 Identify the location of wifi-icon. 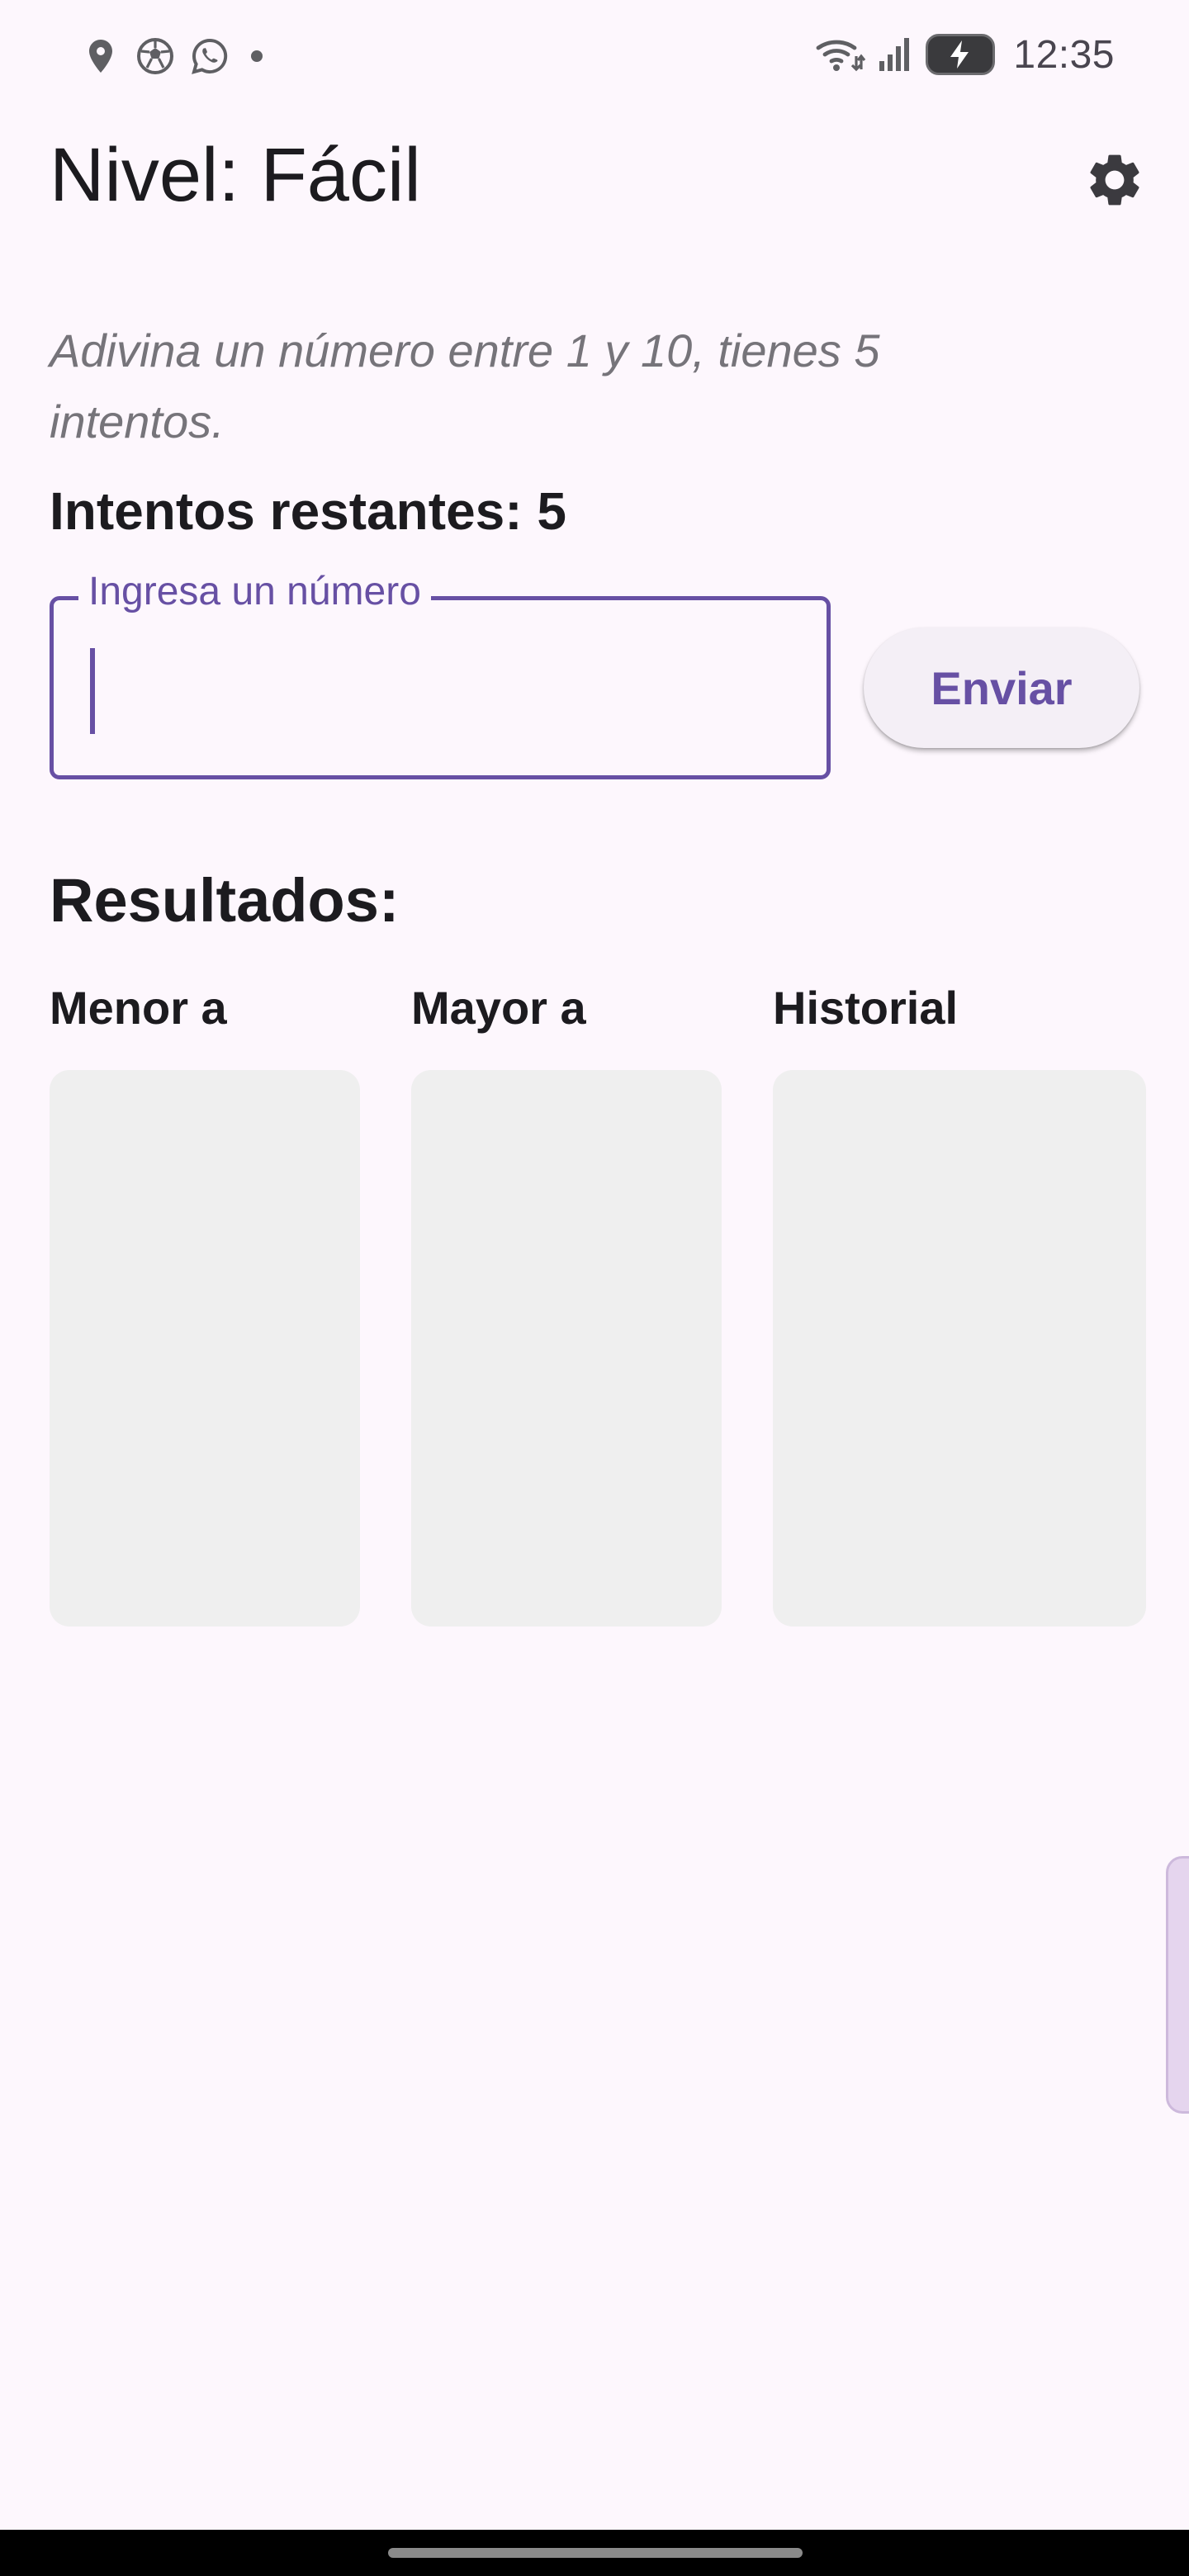
(841, 56).